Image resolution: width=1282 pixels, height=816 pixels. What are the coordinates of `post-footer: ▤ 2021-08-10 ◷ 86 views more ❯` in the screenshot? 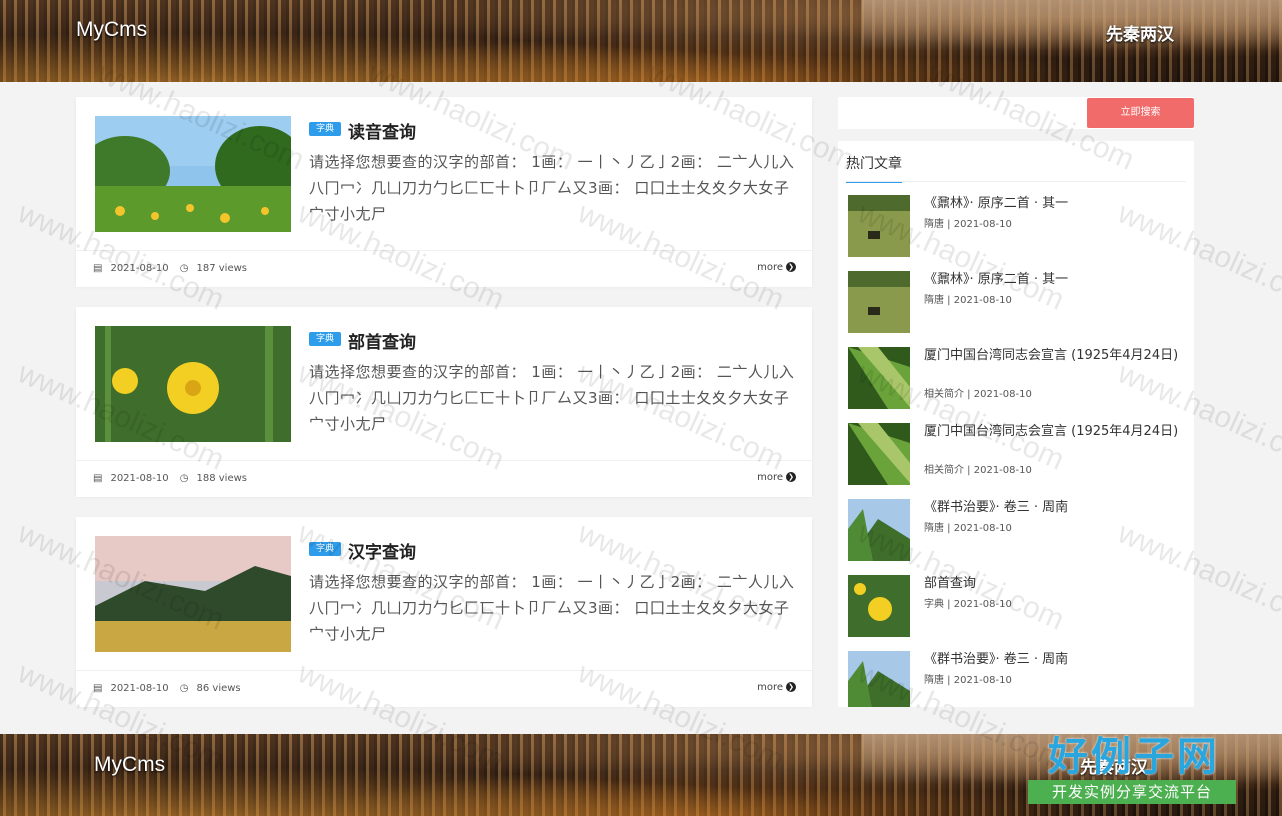 It's located at (444, 688).